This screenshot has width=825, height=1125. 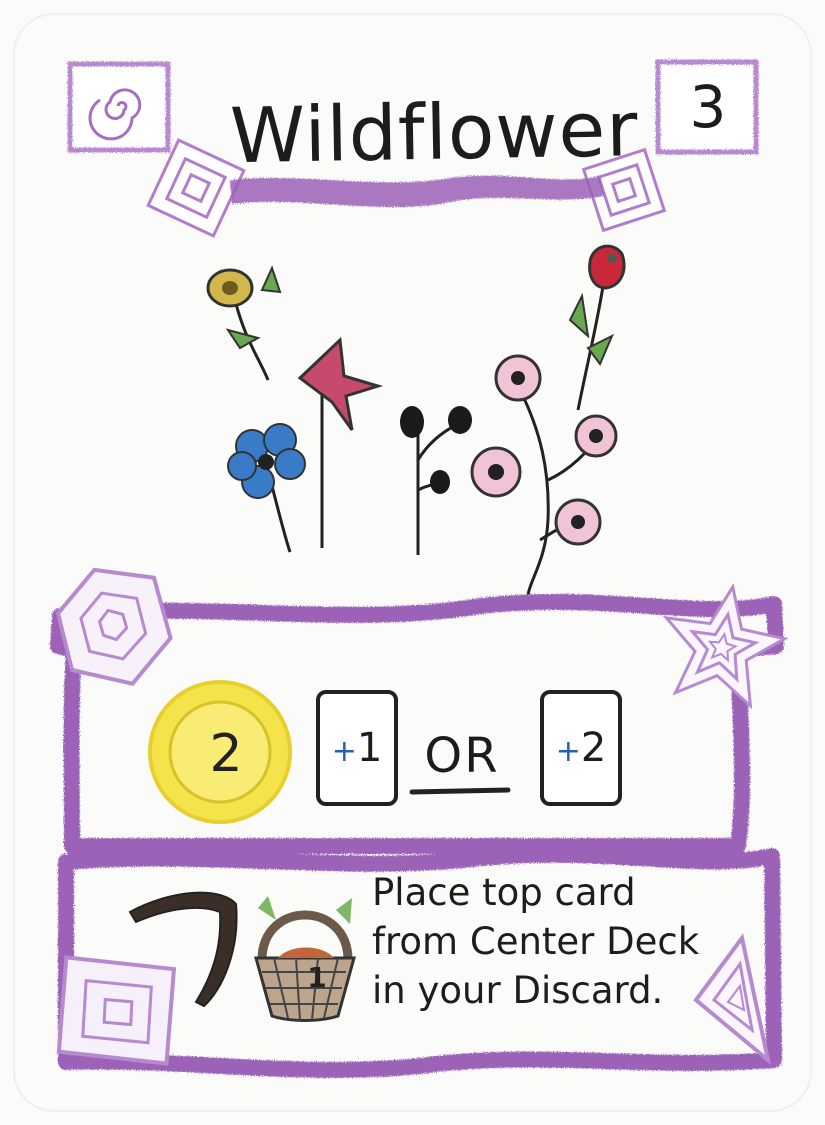 I want to click on ability-line: from Center Deck, so click(x=536, y=941).